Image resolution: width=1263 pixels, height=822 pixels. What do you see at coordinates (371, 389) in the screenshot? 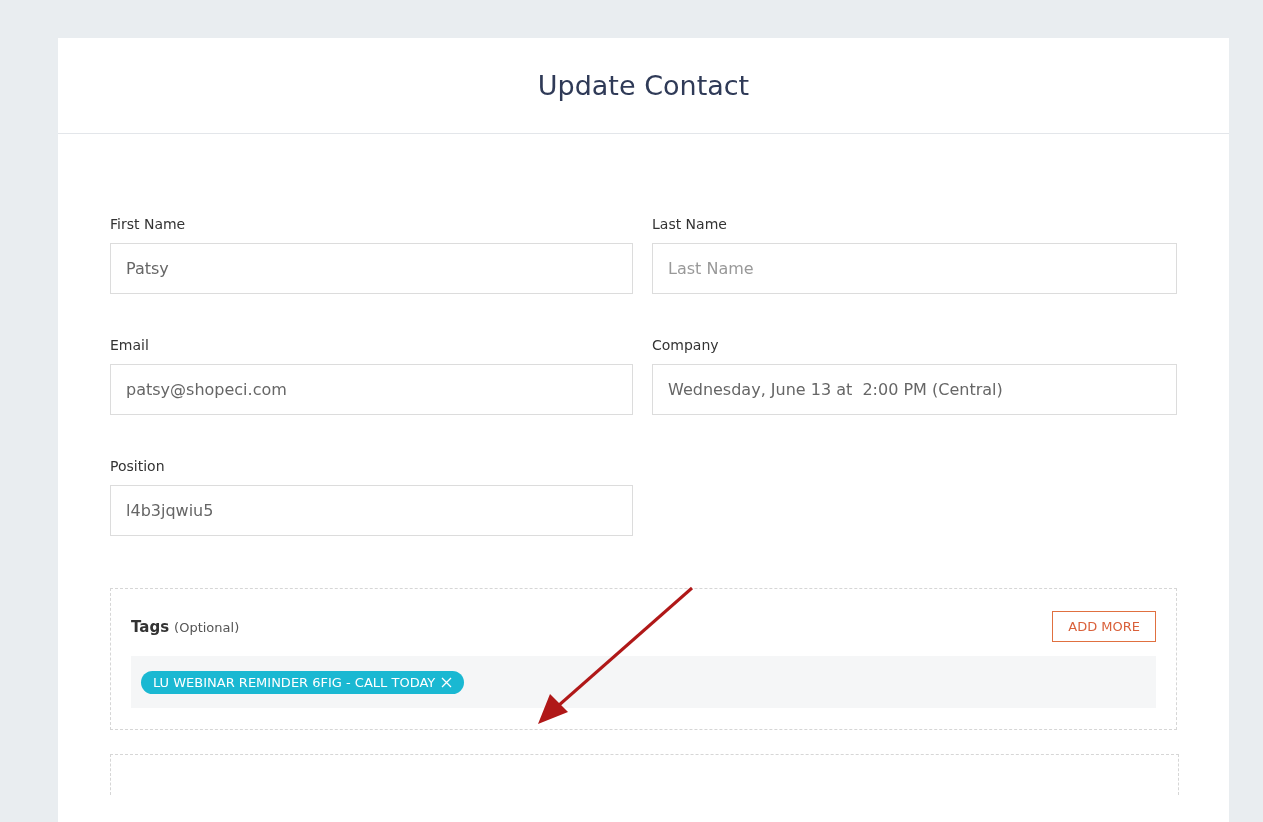
I see `input-field: patsy@shopeci.com` at bounding box center [371, 389].